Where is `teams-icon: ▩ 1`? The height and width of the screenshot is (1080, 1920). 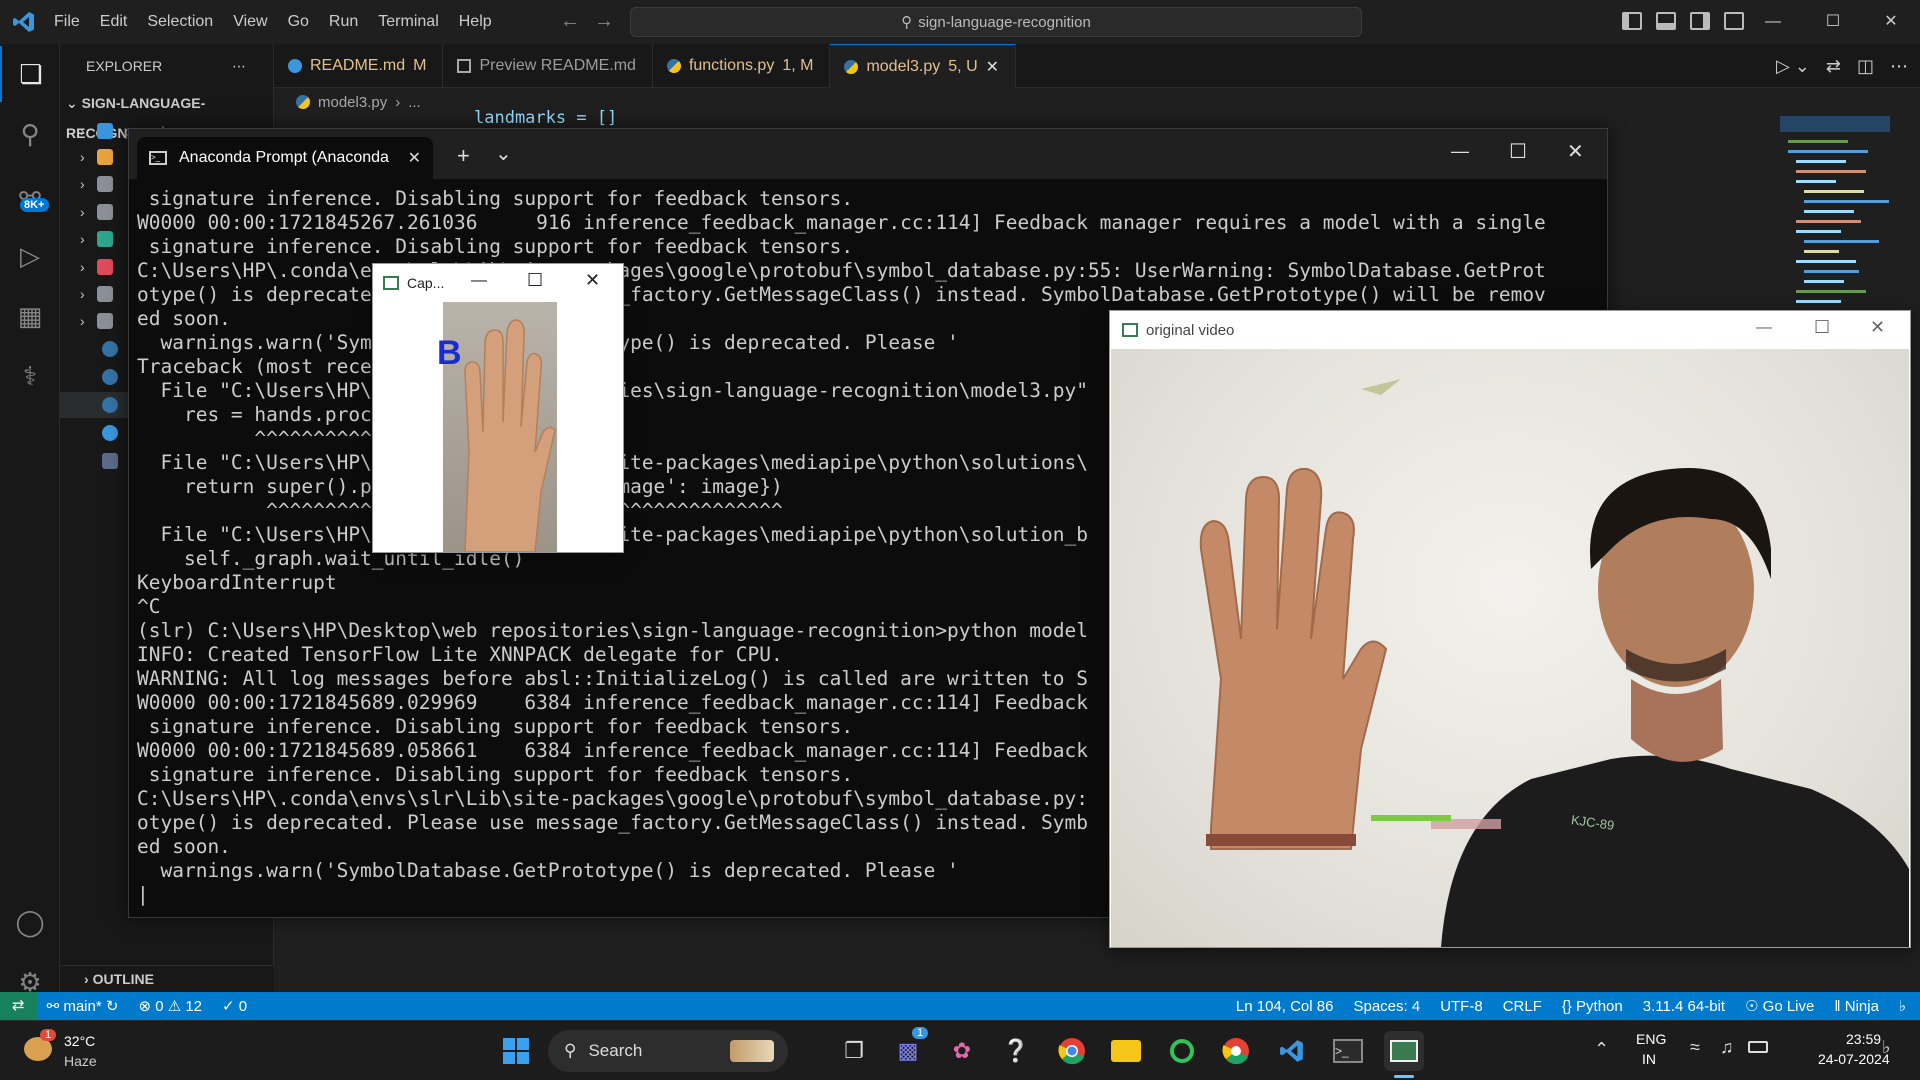 teams-icon: ▩ 1 is located at coordinates (908, 1049).